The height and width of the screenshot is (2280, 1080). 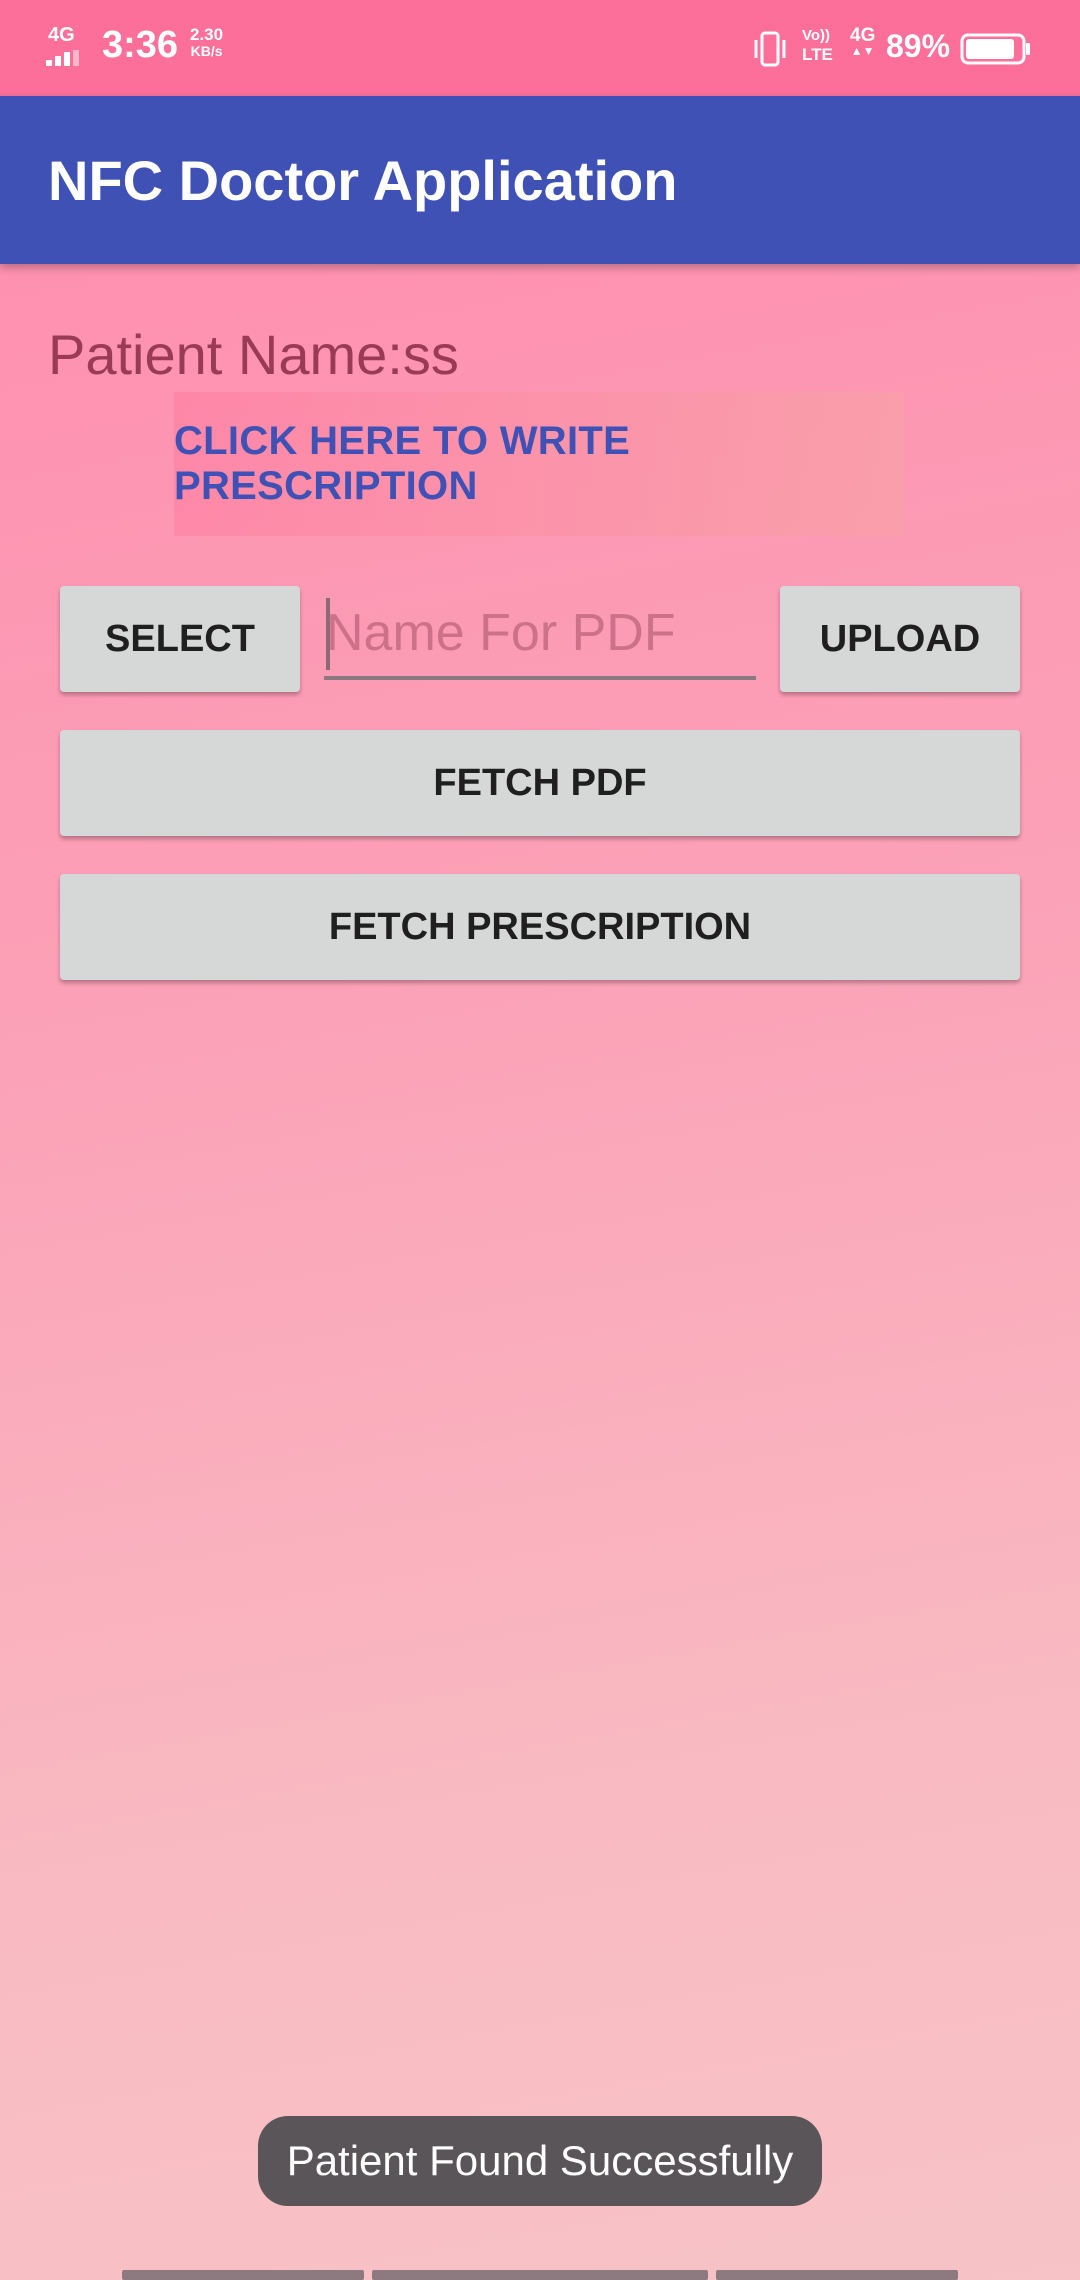 What do you see at coordinates (243, 2275) in the screenshot?
I see `nav-hint-left` at bounding box center [243, 2275].